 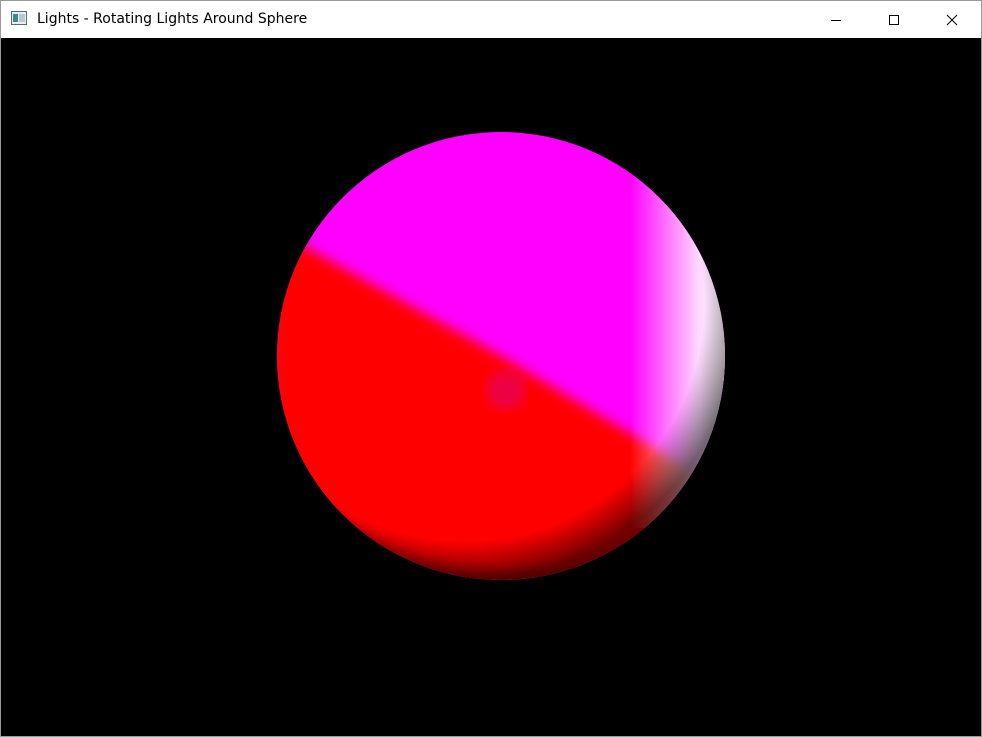 I want to click on minimize-icon, so click(x=836, y=20).